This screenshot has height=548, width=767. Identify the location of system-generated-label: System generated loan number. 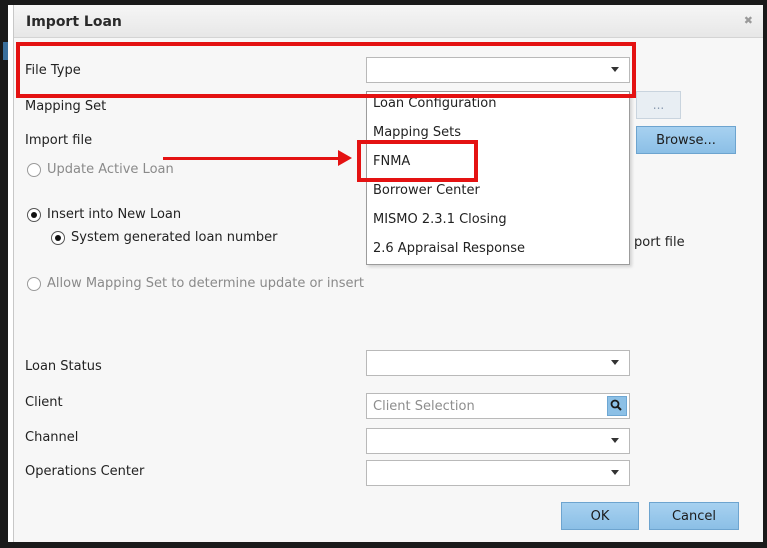
(174, 237).